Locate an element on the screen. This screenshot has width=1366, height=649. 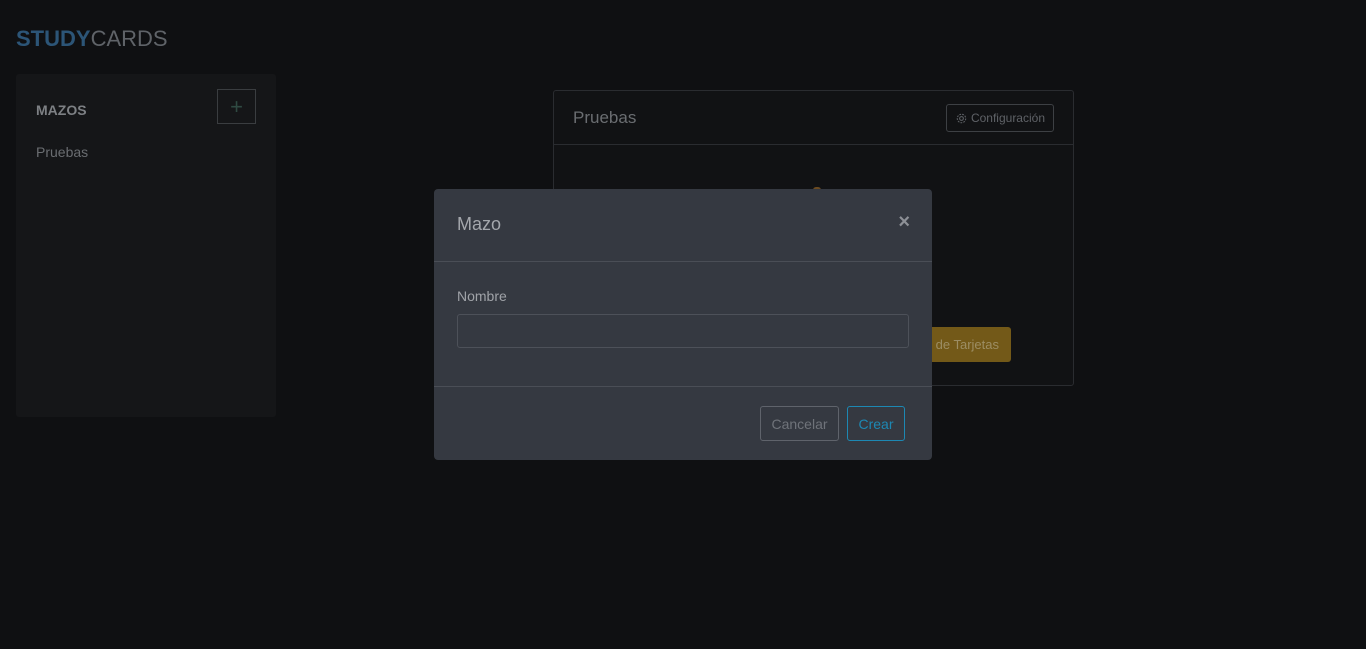
modal-header: Mazo × is located at coordinates (683, 225).